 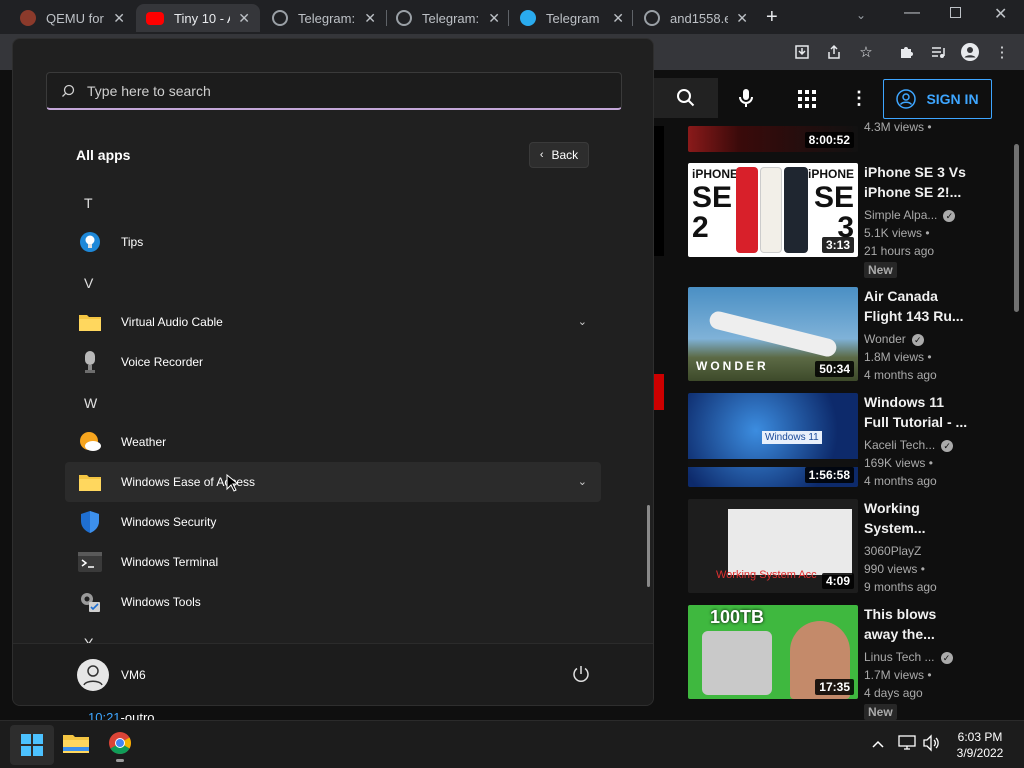 I want to click on phone-red, so click(x=747, y=210).